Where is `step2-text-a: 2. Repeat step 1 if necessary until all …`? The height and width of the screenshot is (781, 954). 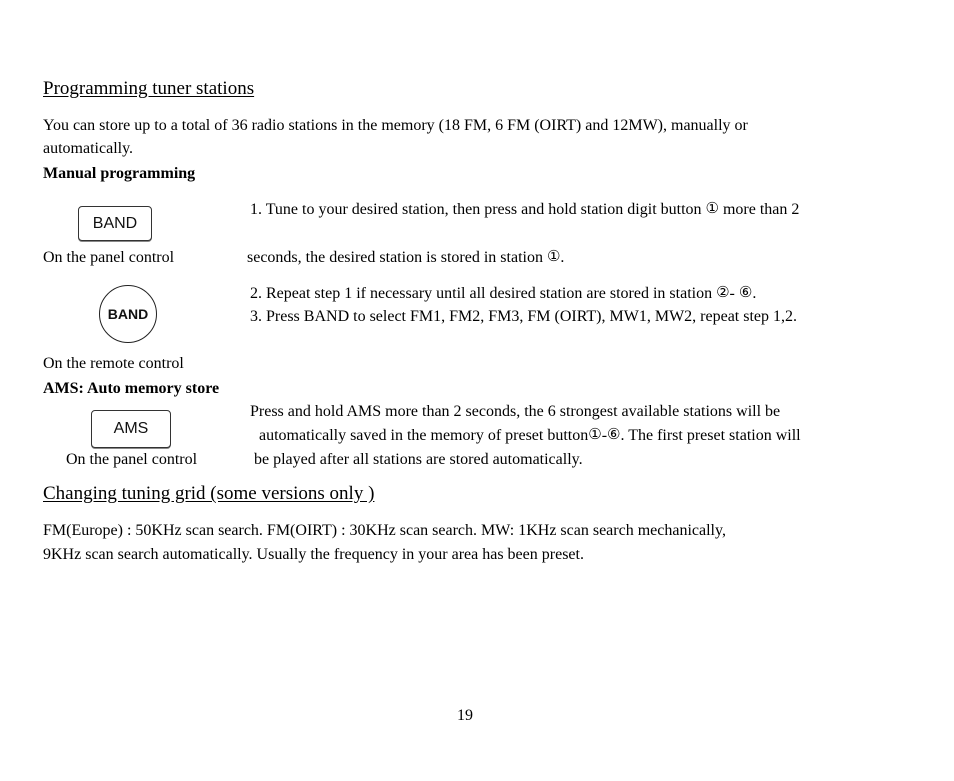 step2-text-a: 2. Repeat step 1 if necessary until all … is located at coordinates (481, 293).